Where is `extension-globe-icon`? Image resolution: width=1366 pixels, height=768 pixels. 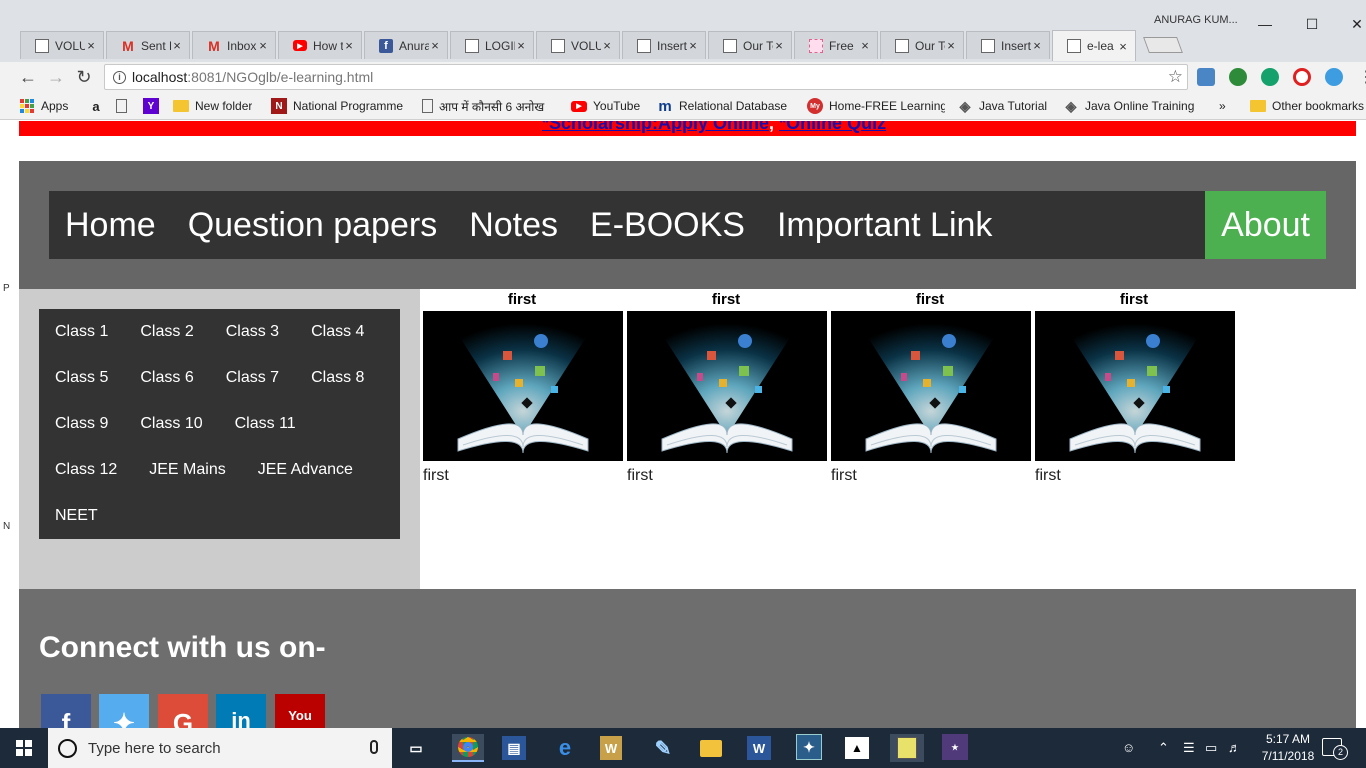
extension-globe-icon is located at coordinates (1238, 77).